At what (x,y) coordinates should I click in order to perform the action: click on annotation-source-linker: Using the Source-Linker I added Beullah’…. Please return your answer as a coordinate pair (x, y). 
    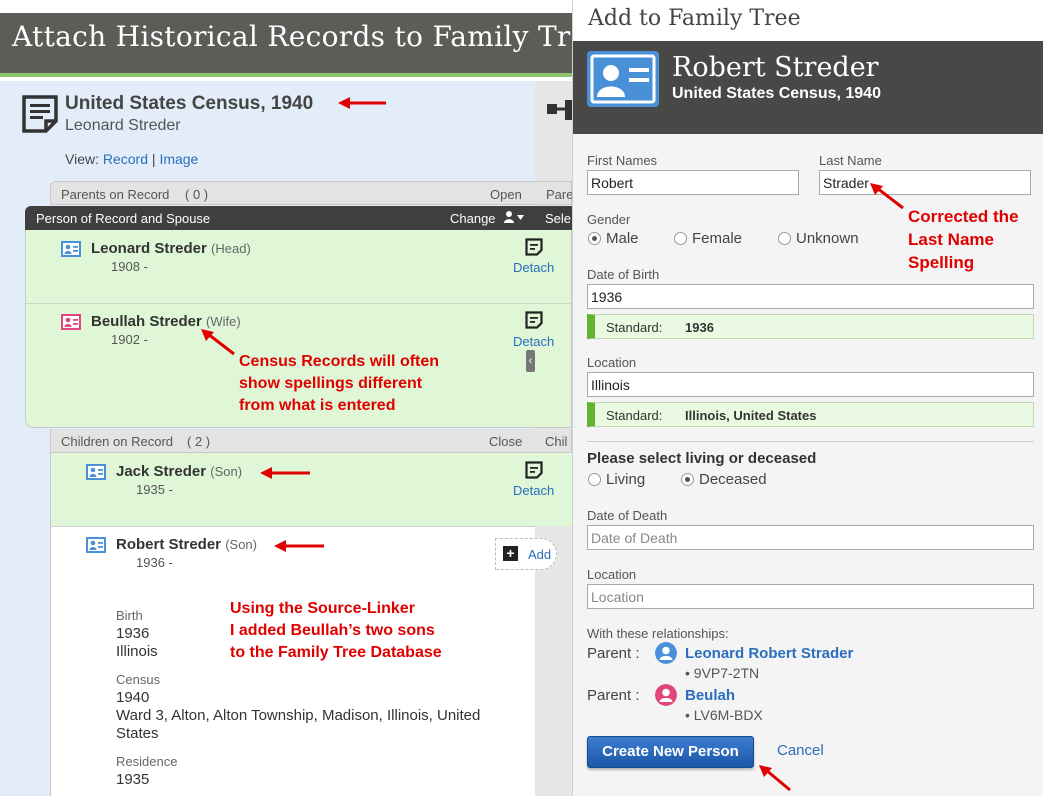
    Looking at the image, I should click on (336, 630).